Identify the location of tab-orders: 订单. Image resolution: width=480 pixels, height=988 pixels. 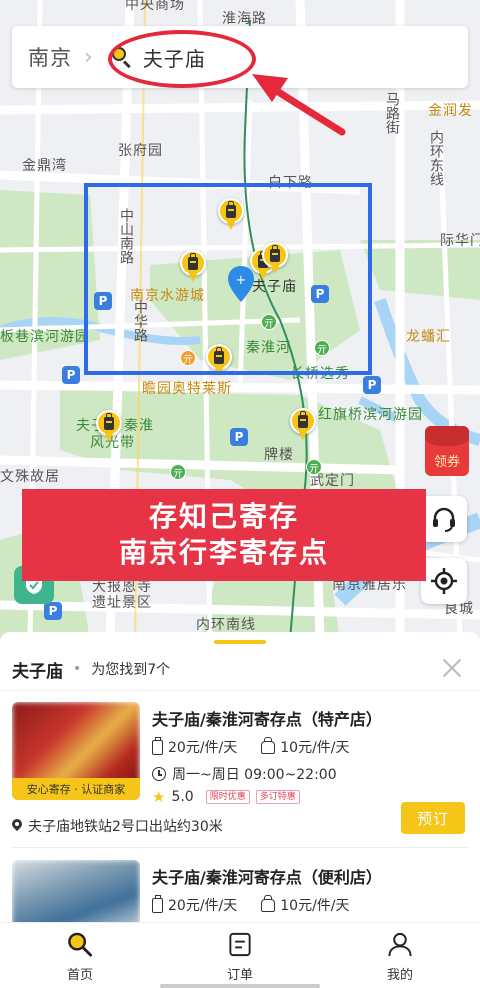
(240, 957).